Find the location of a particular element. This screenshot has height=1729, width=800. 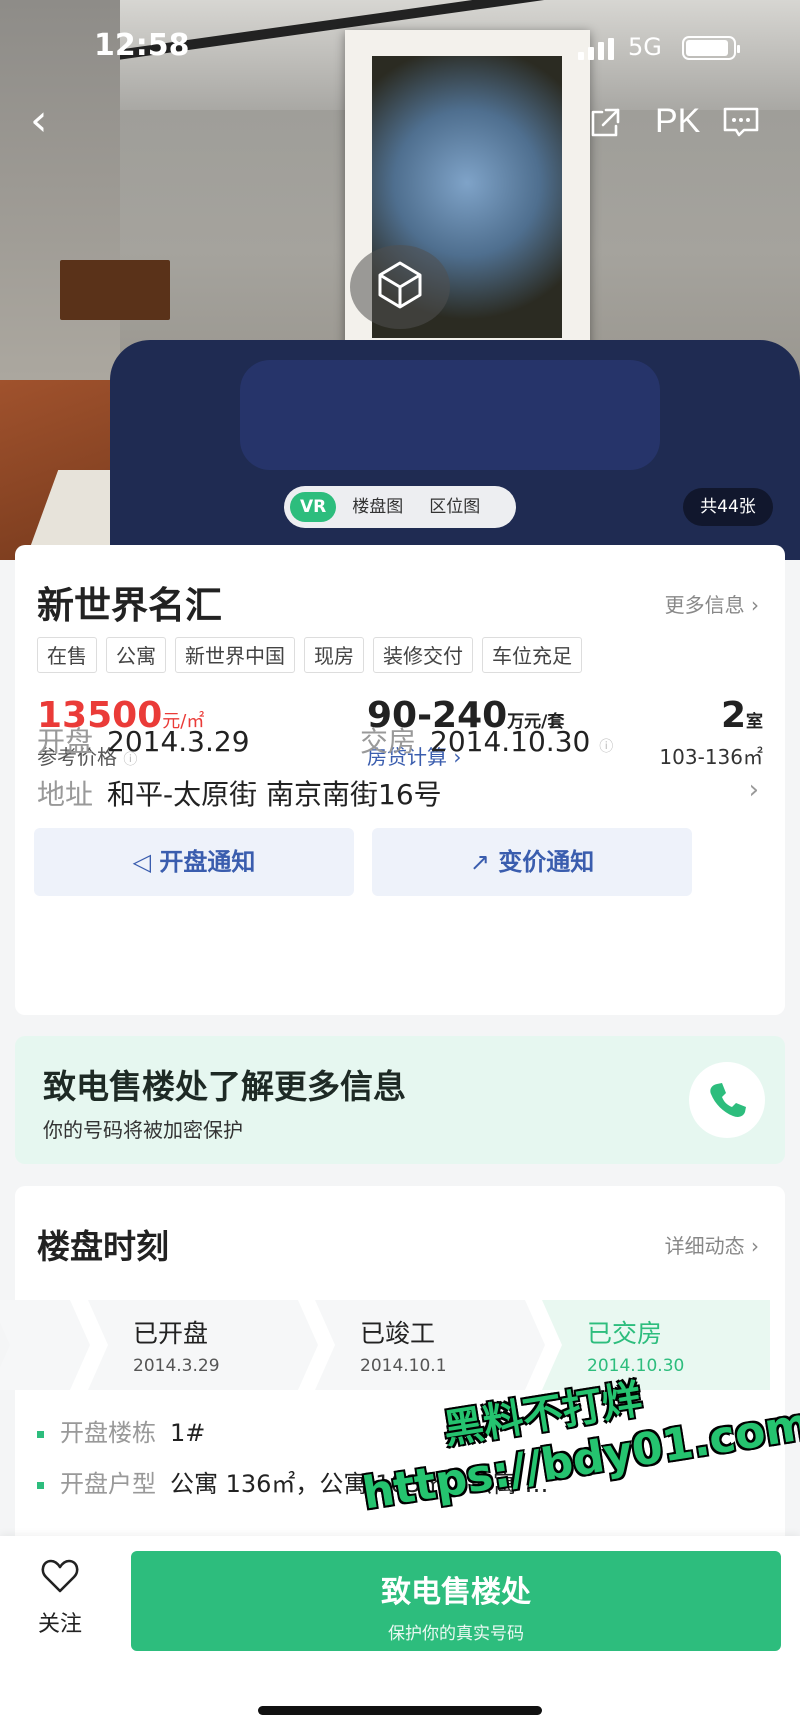

info-icon: ⓘ is located at coordinates (606, 747).